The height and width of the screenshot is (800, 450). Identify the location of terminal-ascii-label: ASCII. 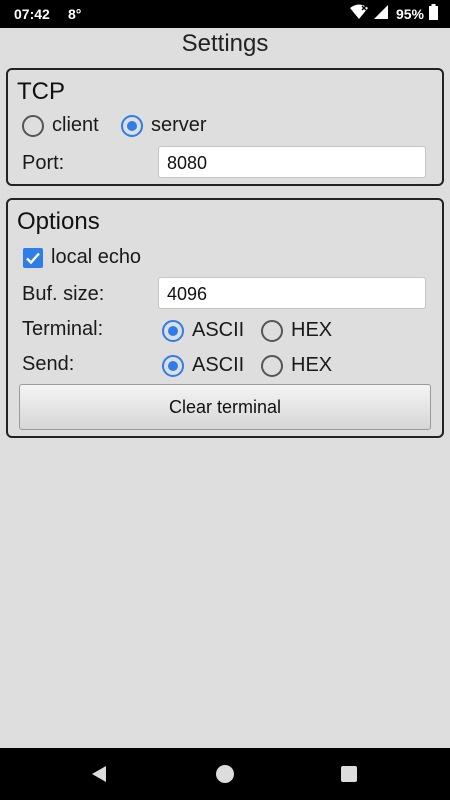
(218, 330).